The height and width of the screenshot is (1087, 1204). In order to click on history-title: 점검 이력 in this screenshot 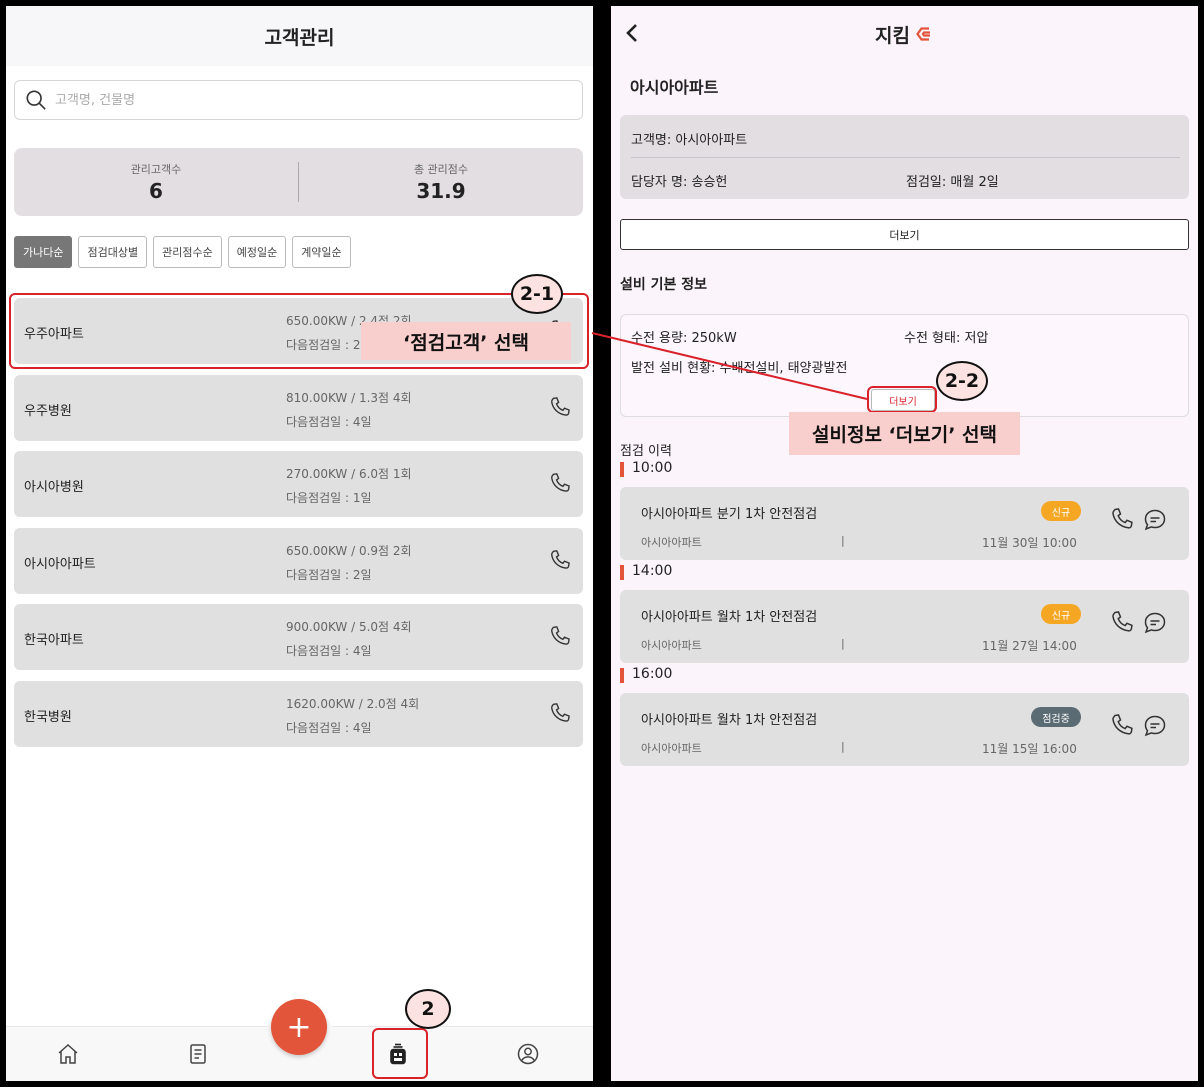, I will do `click(646, 451)`.